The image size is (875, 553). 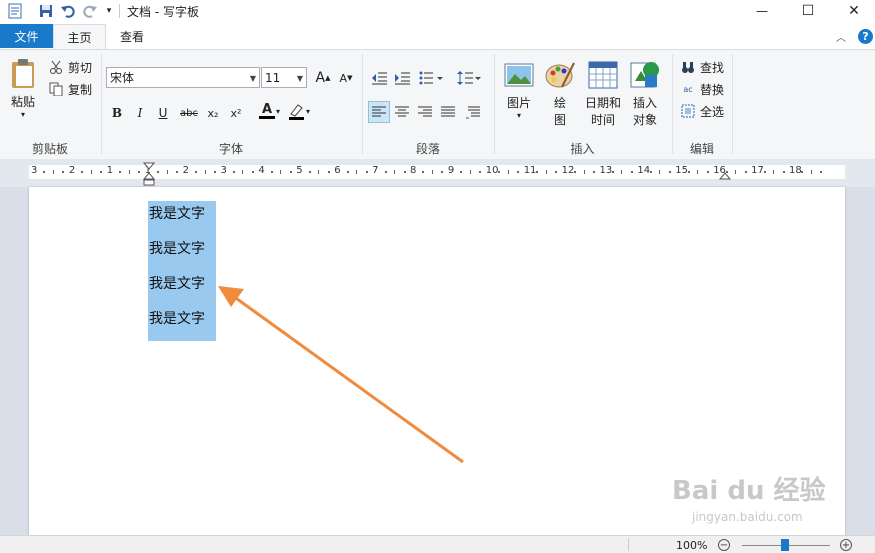 What do you see at coordinates (725, 175) in the screenshot?
I see `right-indent-marker-icon` at bounding box center [725, 175].